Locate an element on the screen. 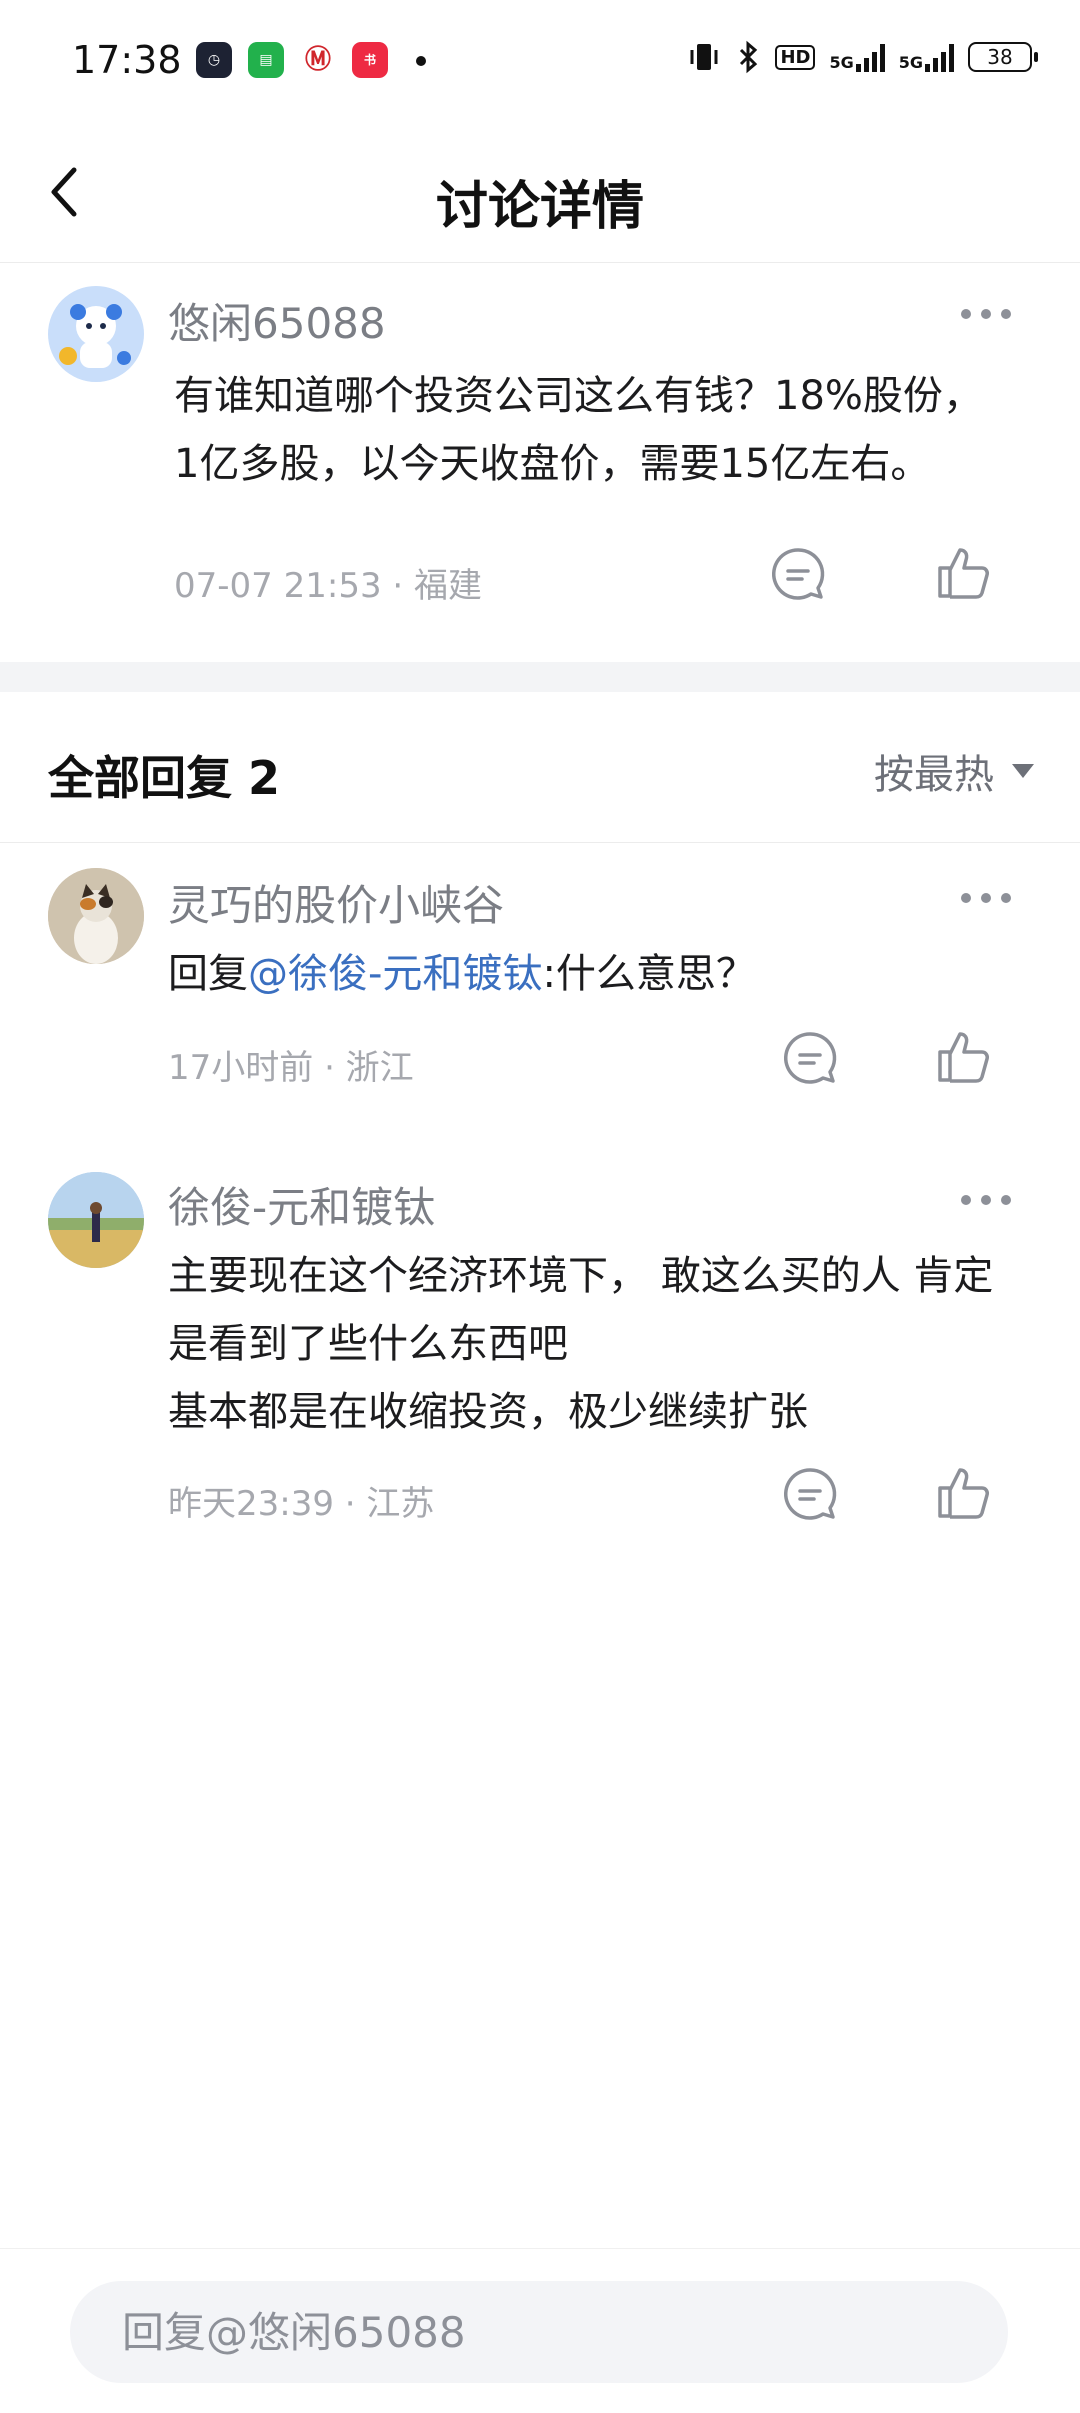 This screenshot has width=1080, height=2413. page-title: 讨论详情 is located at coordinates (539, 207).